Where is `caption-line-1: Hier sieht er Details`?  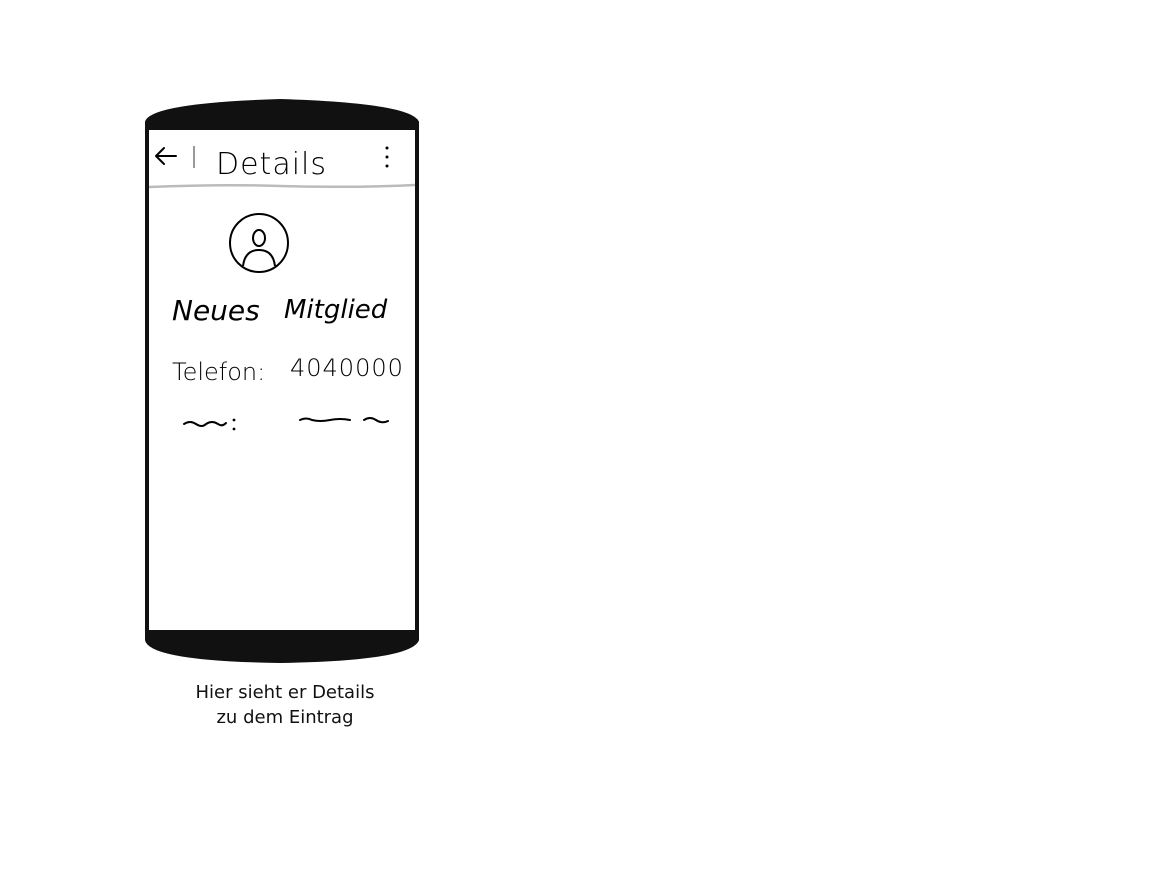
caption-line-1: Hier sieht er Details is located at coordinates (285, 692).